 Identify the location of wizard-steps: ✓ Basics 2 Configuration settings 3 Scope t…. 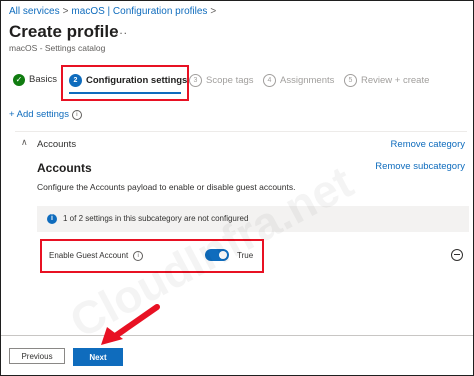
(239, 83).